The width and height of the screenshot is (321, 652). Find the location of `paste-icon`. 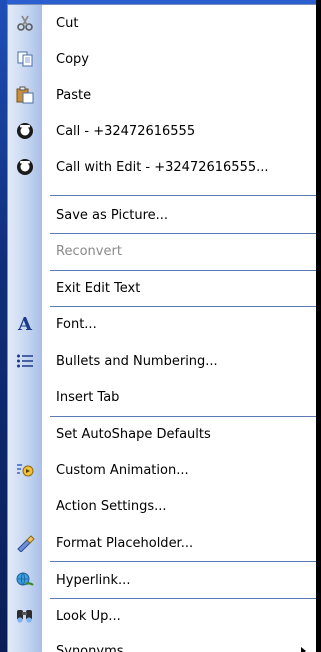

paste-icon is located at coordinates (25, 95).